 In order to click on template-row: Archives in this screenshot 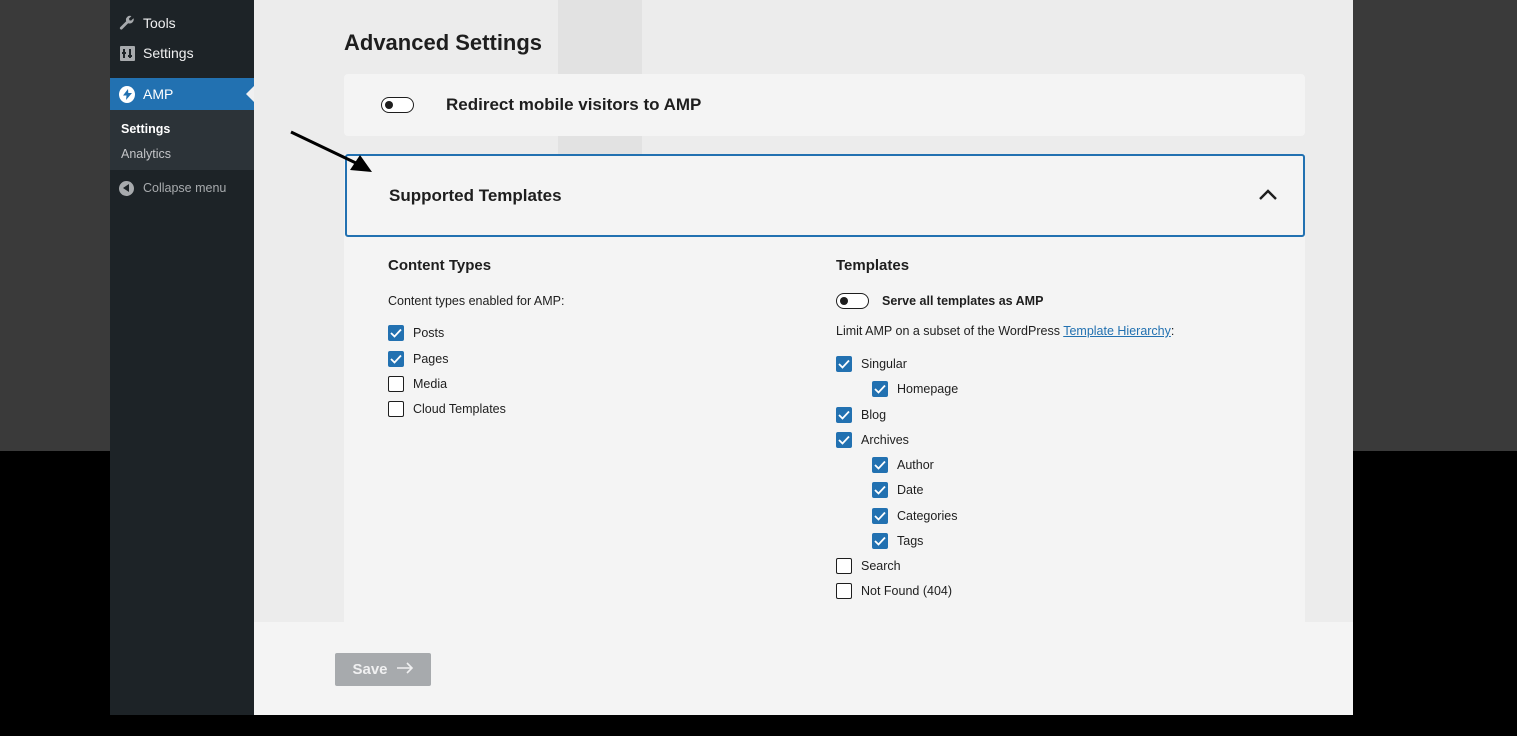, I will do `click(872, 440)`.